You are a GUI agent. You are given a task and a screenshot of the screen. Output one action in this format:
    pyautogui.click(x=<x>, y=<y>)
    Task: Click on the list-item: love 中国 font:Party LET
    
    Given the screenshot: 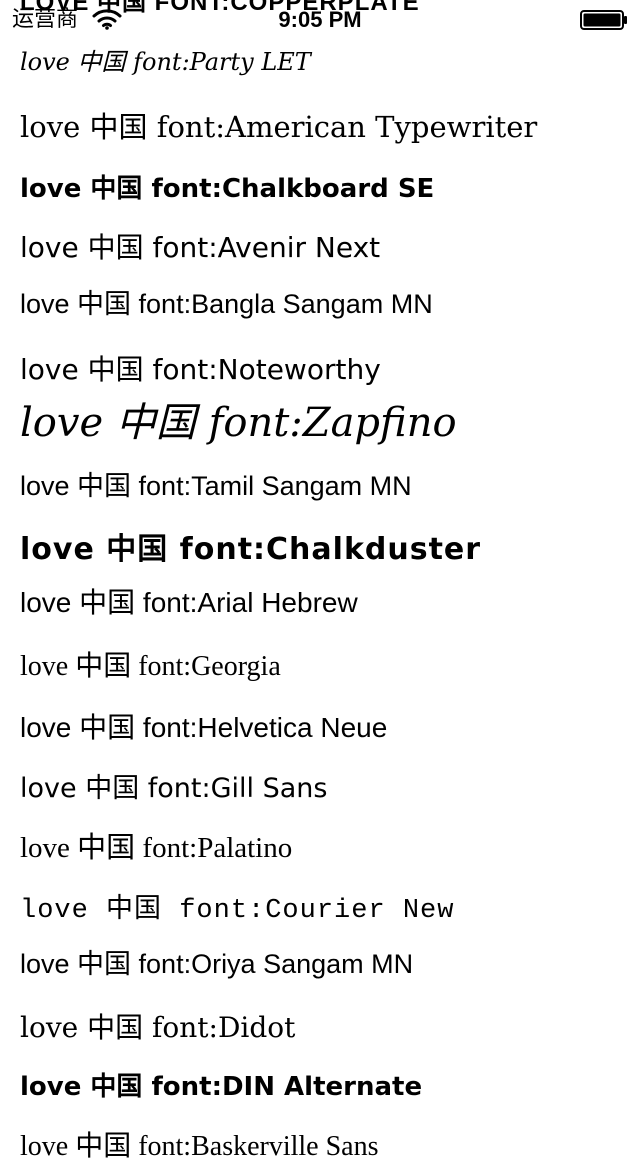 What is the action you would take?
    pyautogui.click(x=165, y=62)
    